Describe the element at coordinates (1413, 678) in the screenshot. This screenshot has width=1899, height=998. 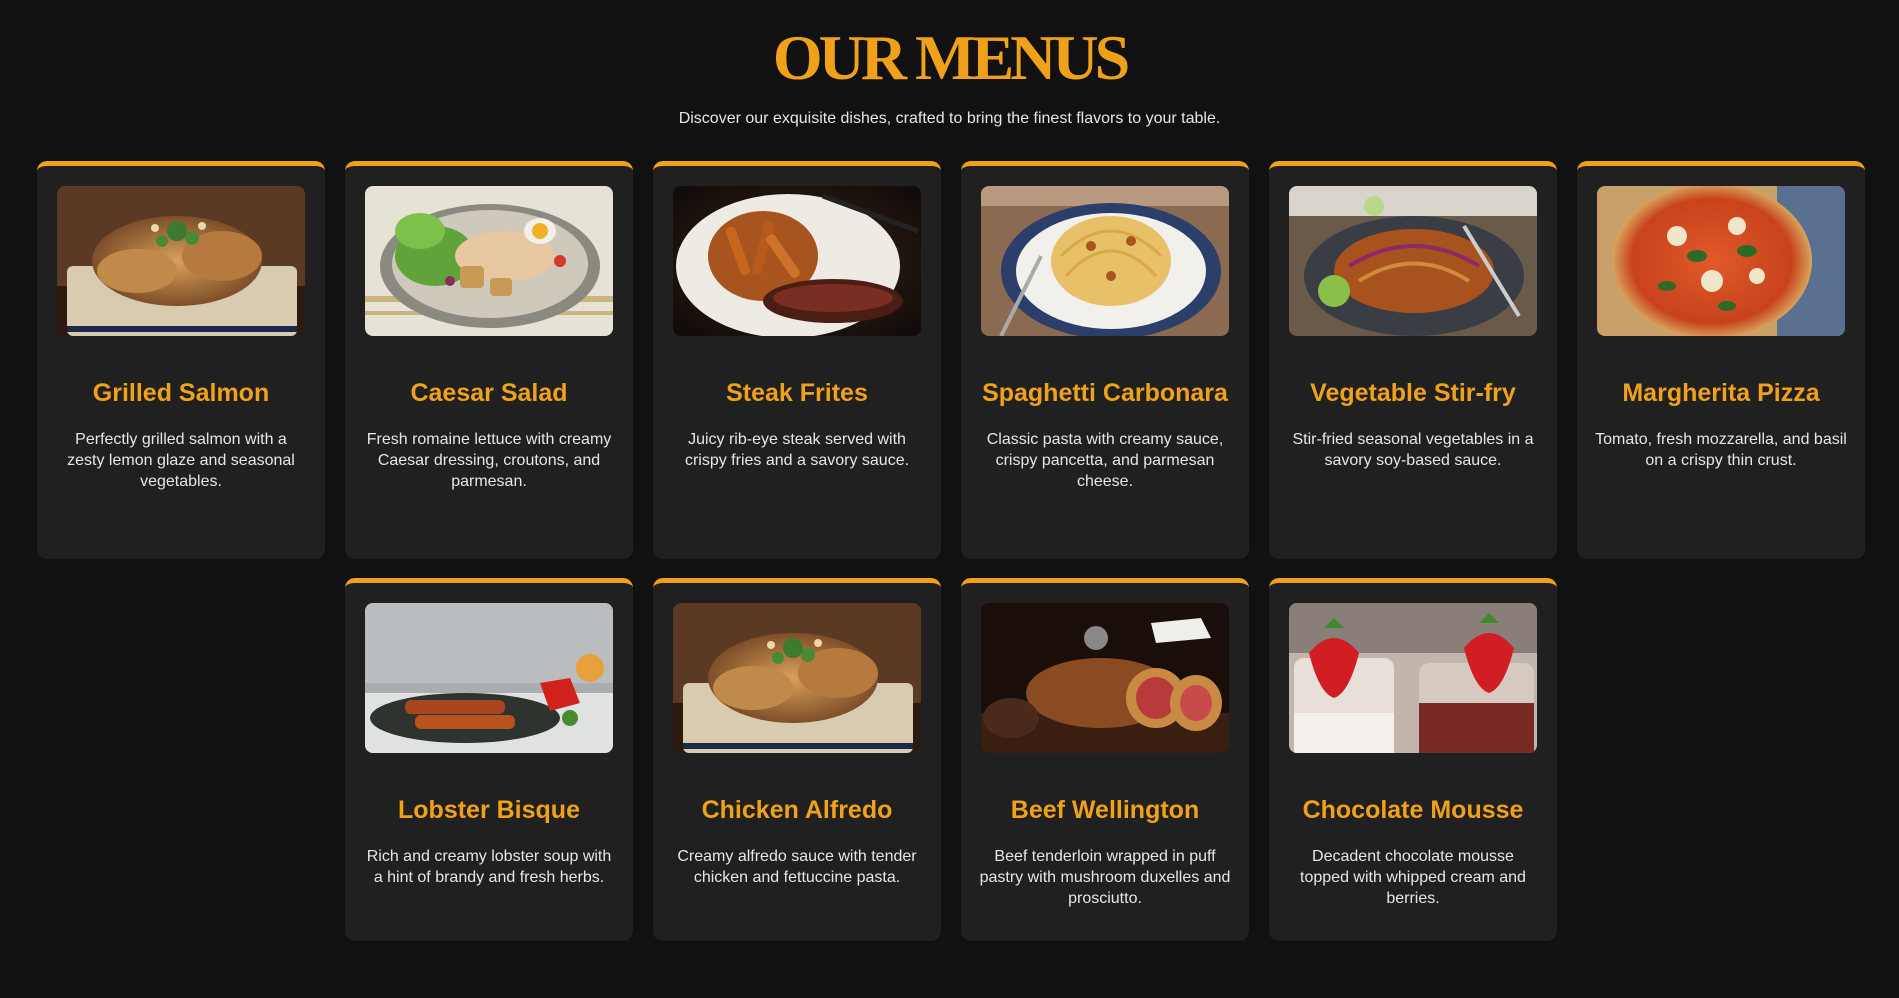
I see `strawberry-dessert-photo` at that location.